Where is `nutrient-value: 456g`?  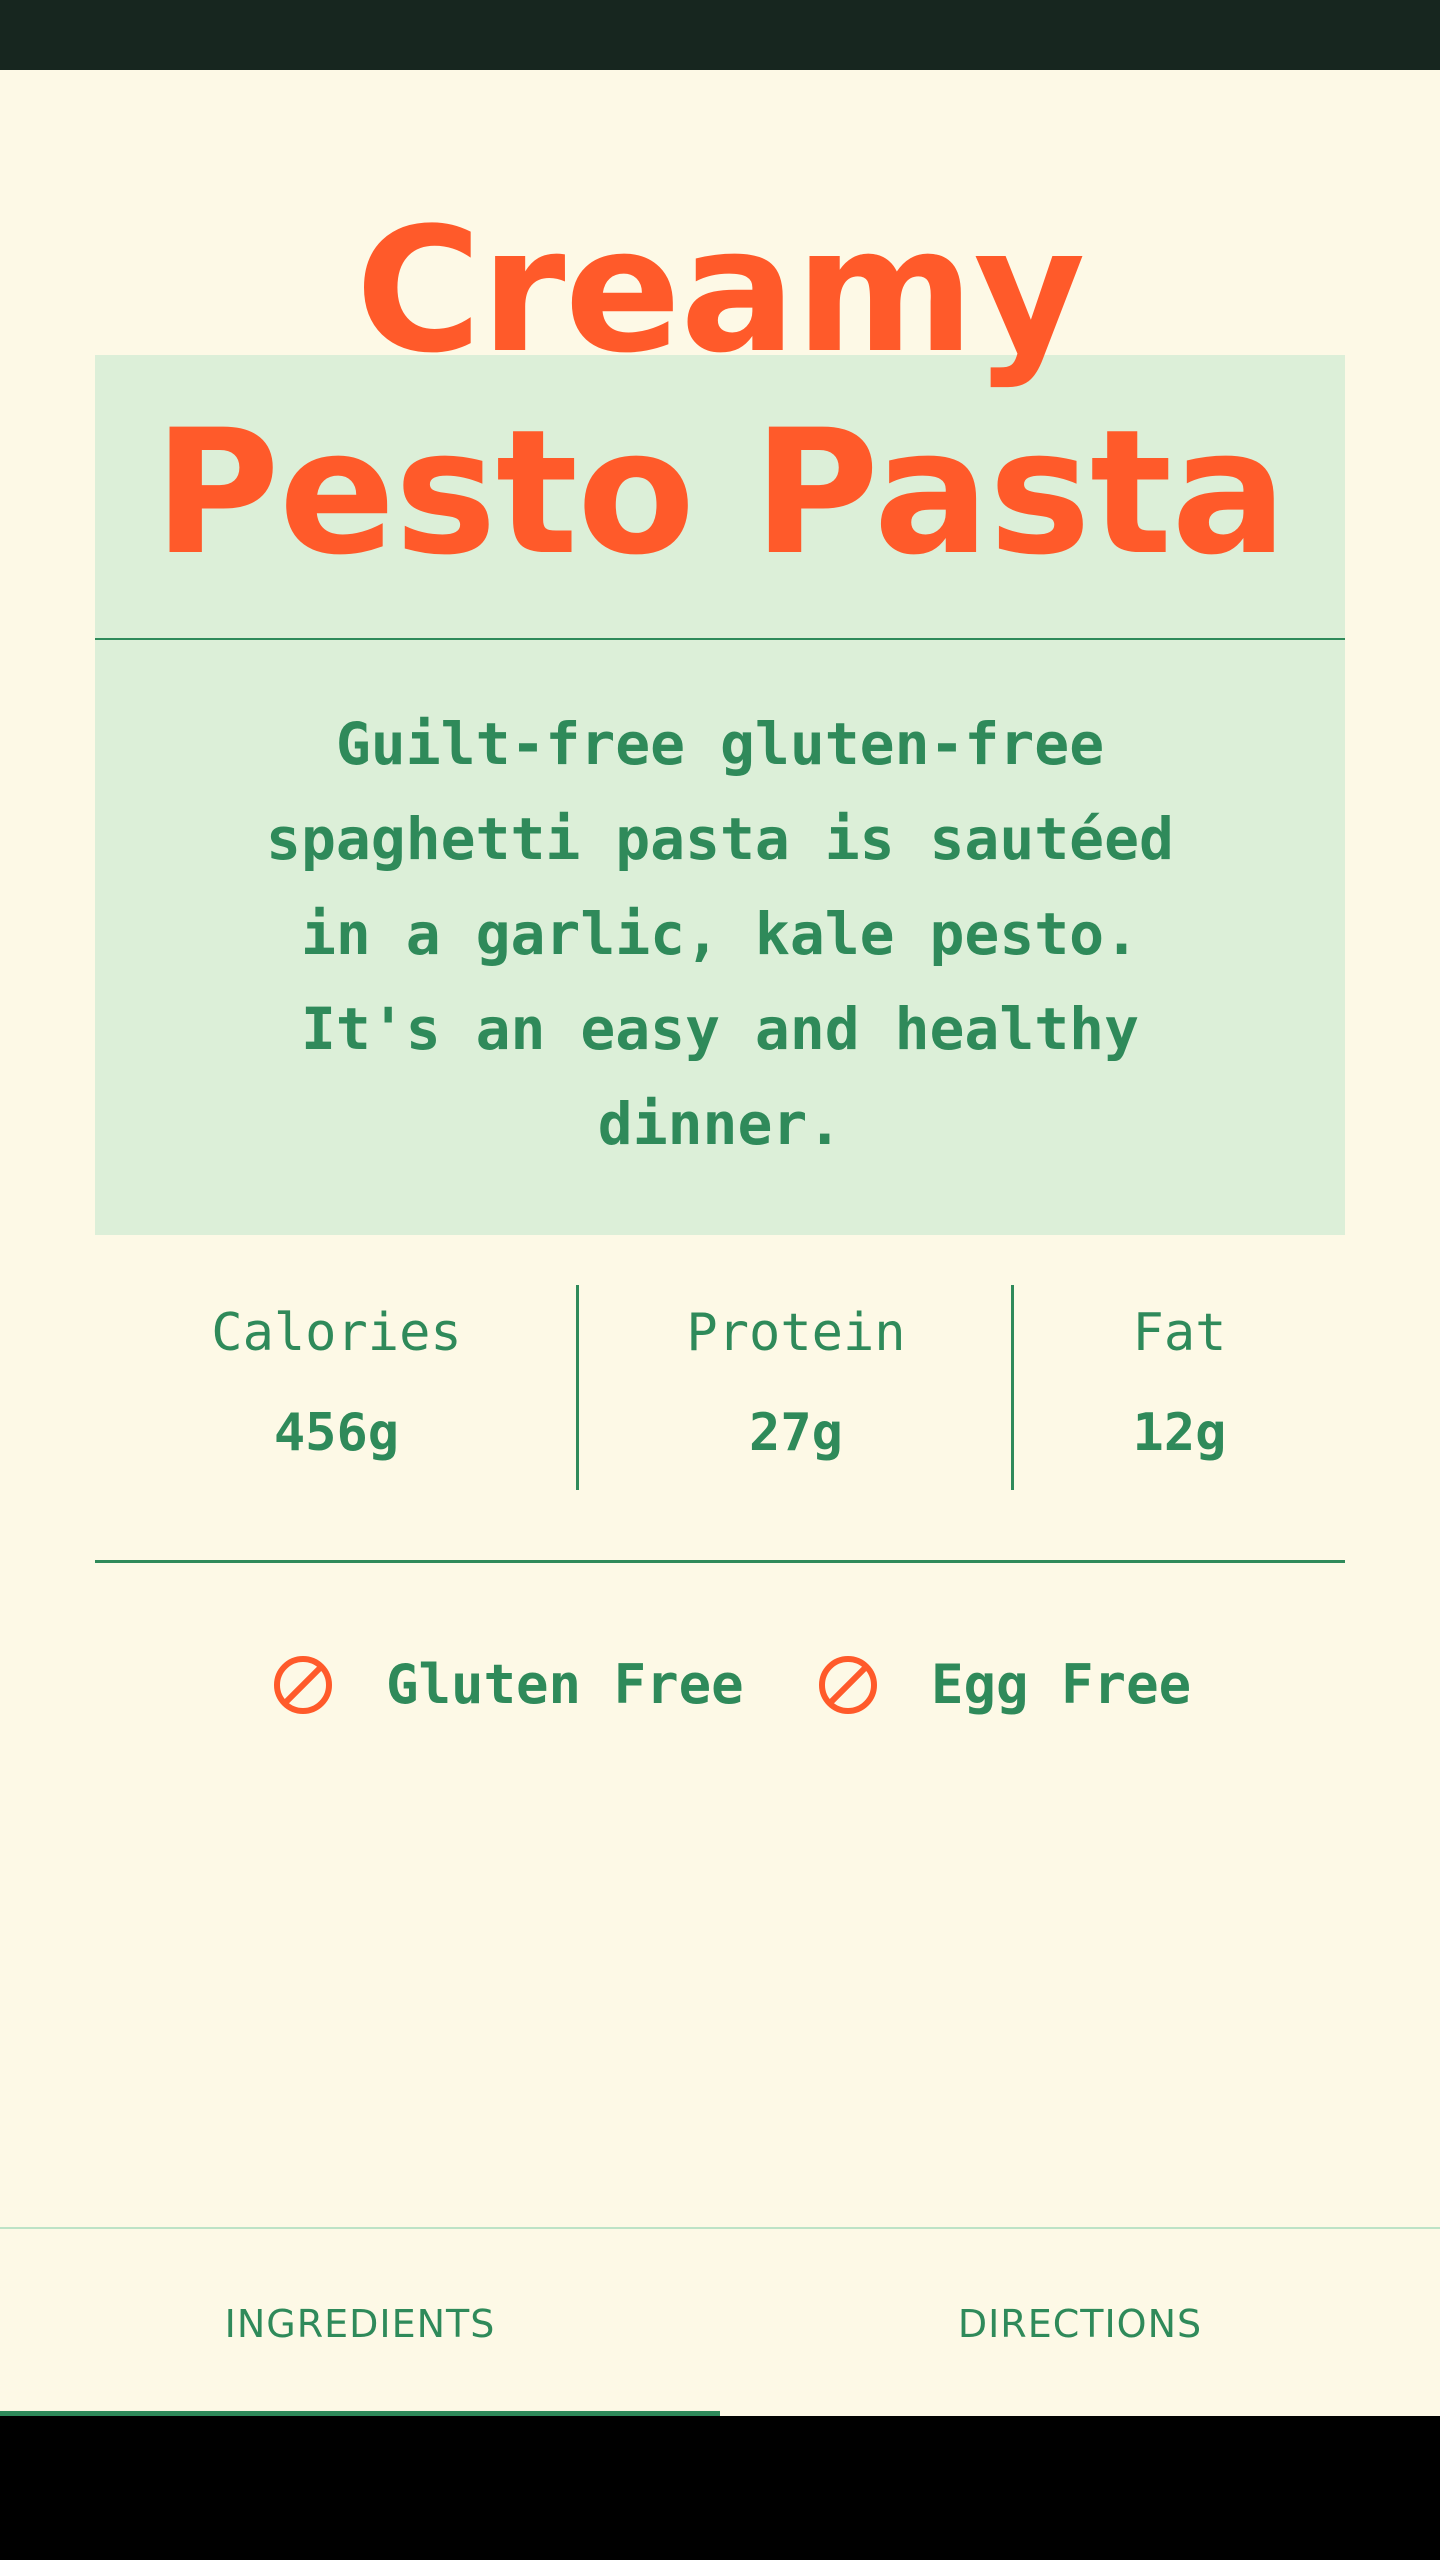
nutrient-value: 456g is located at coordinates (336, 1433).